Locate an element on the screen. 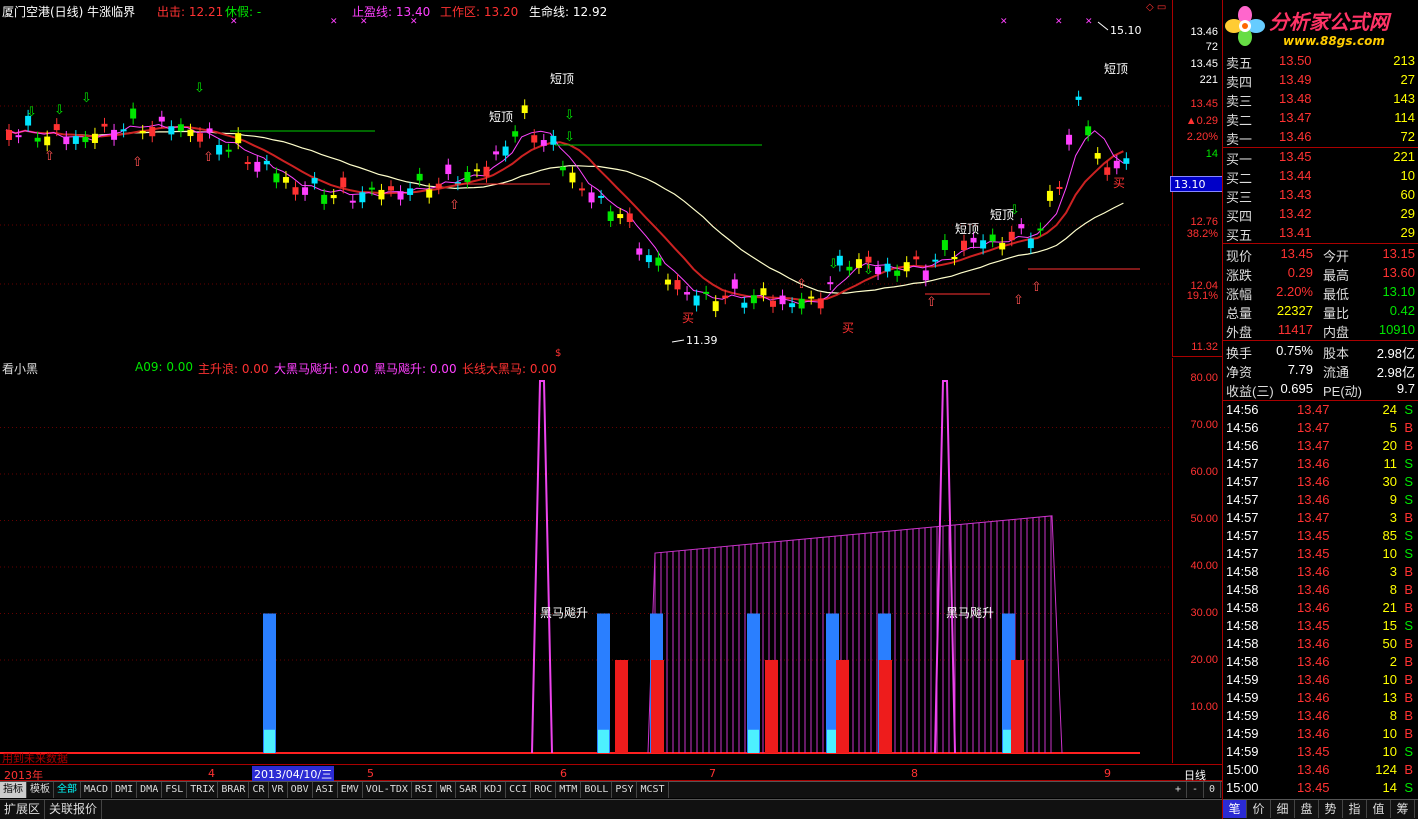  tab-trix: TRIX is located at coordinates (203, 790).